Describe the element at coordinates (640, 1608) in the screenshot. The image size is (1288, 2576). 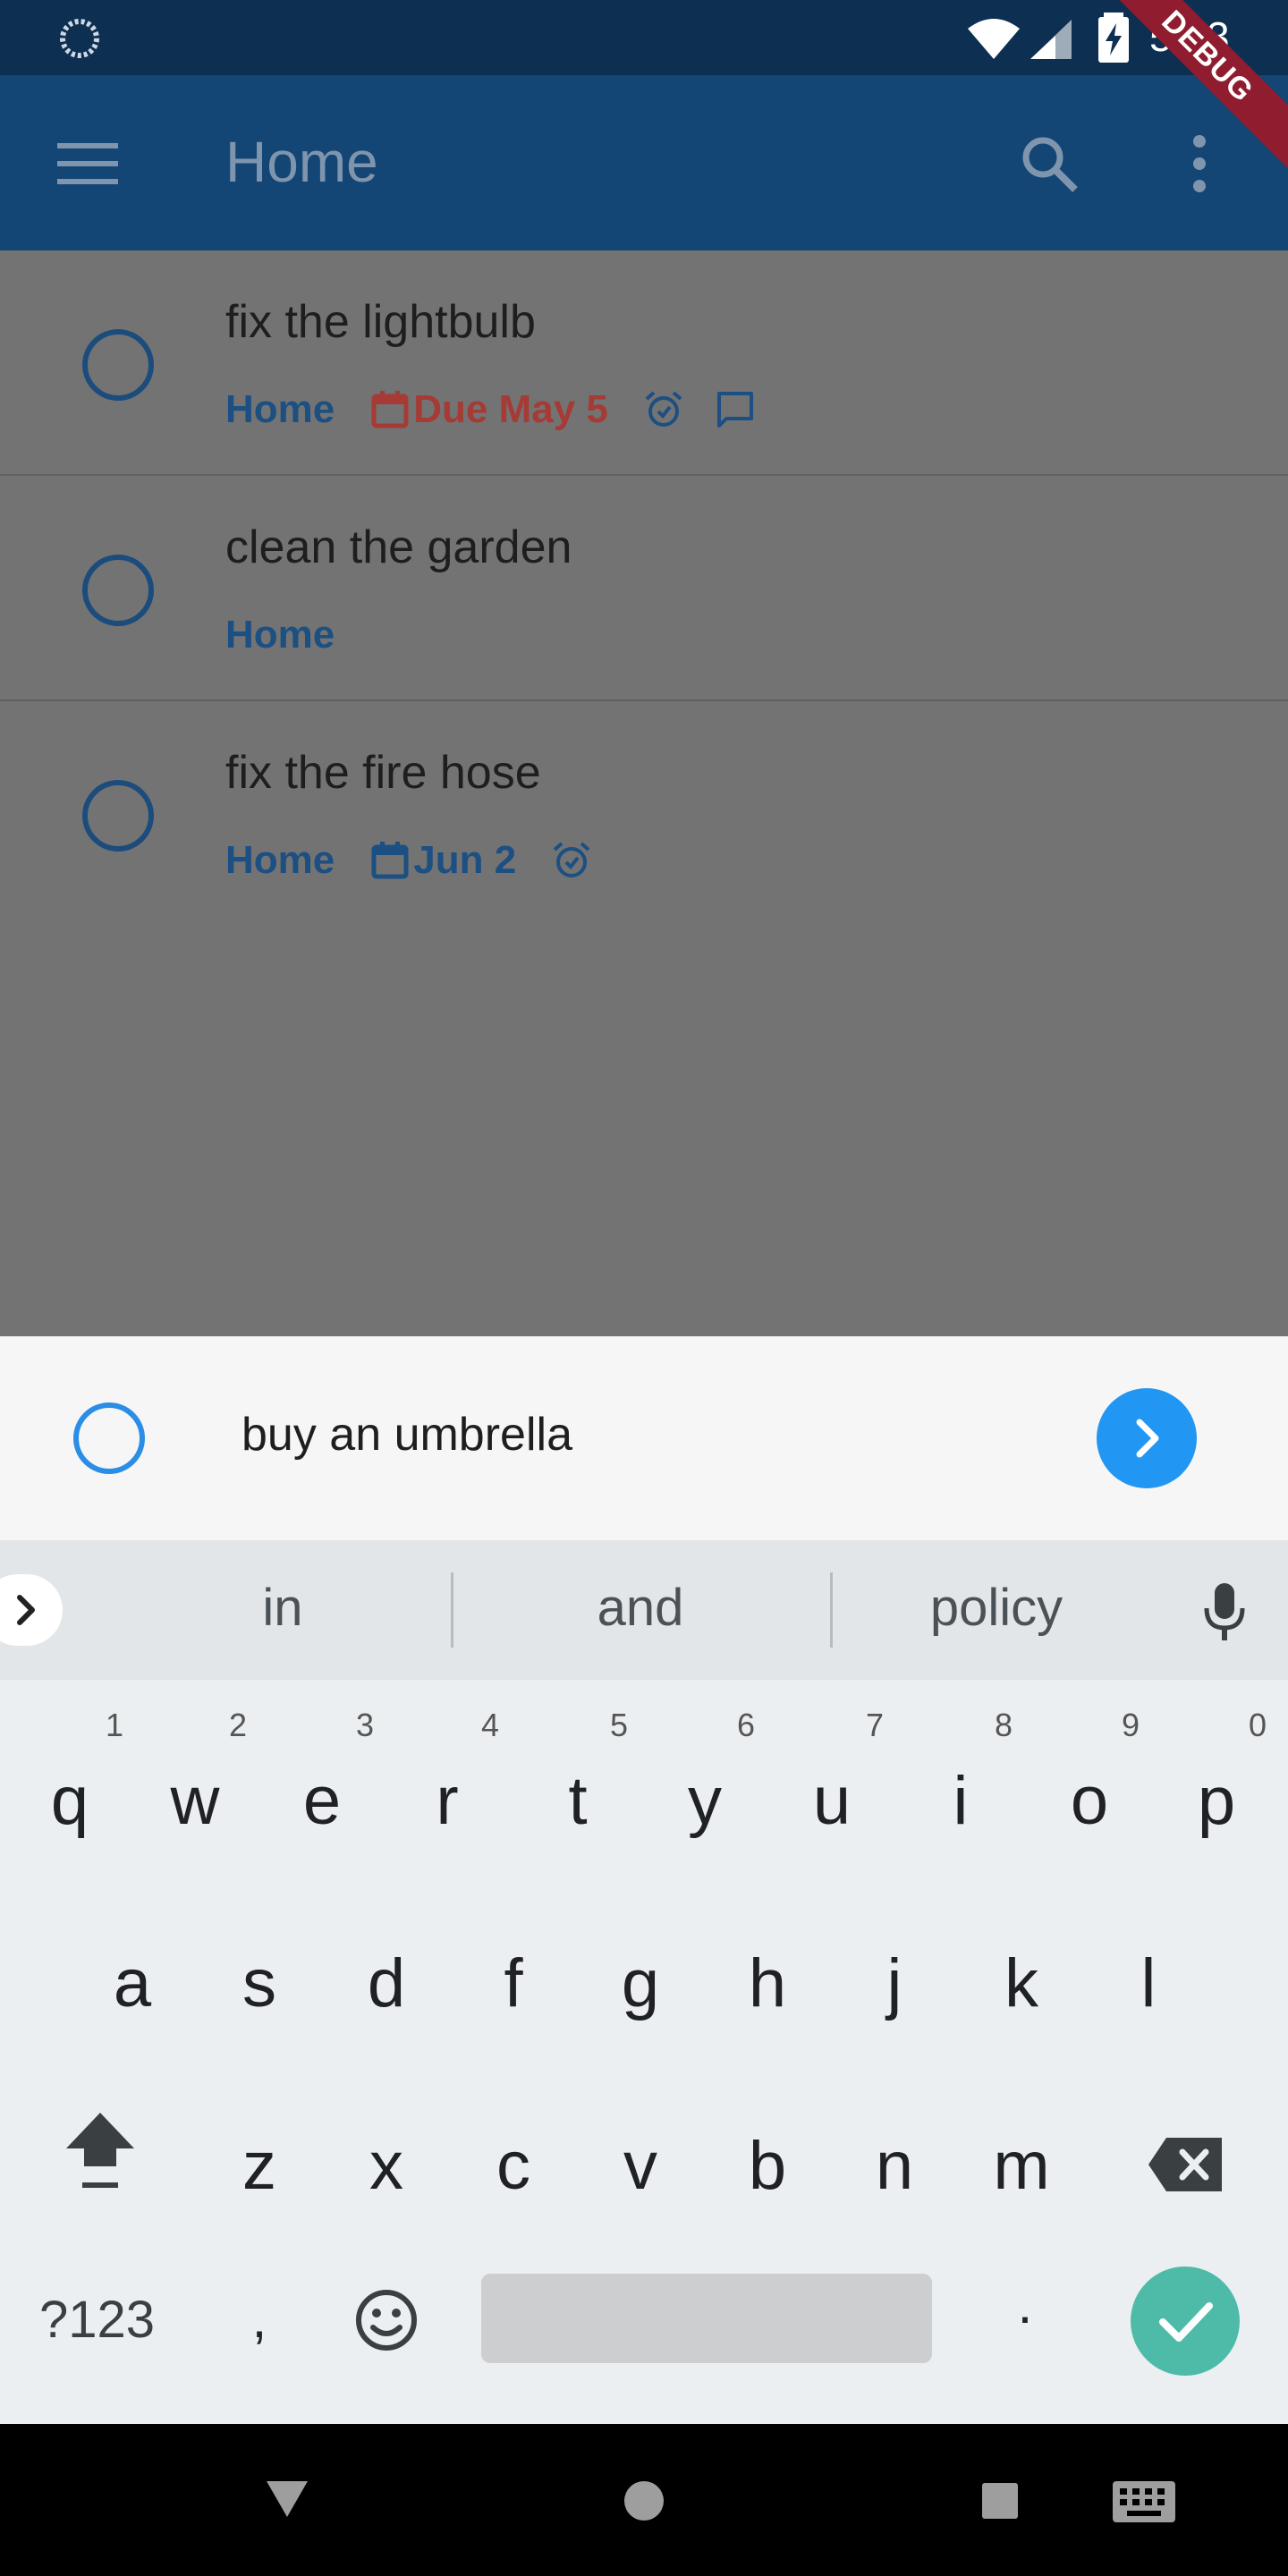
I see `suggestion-item: and` at that location.